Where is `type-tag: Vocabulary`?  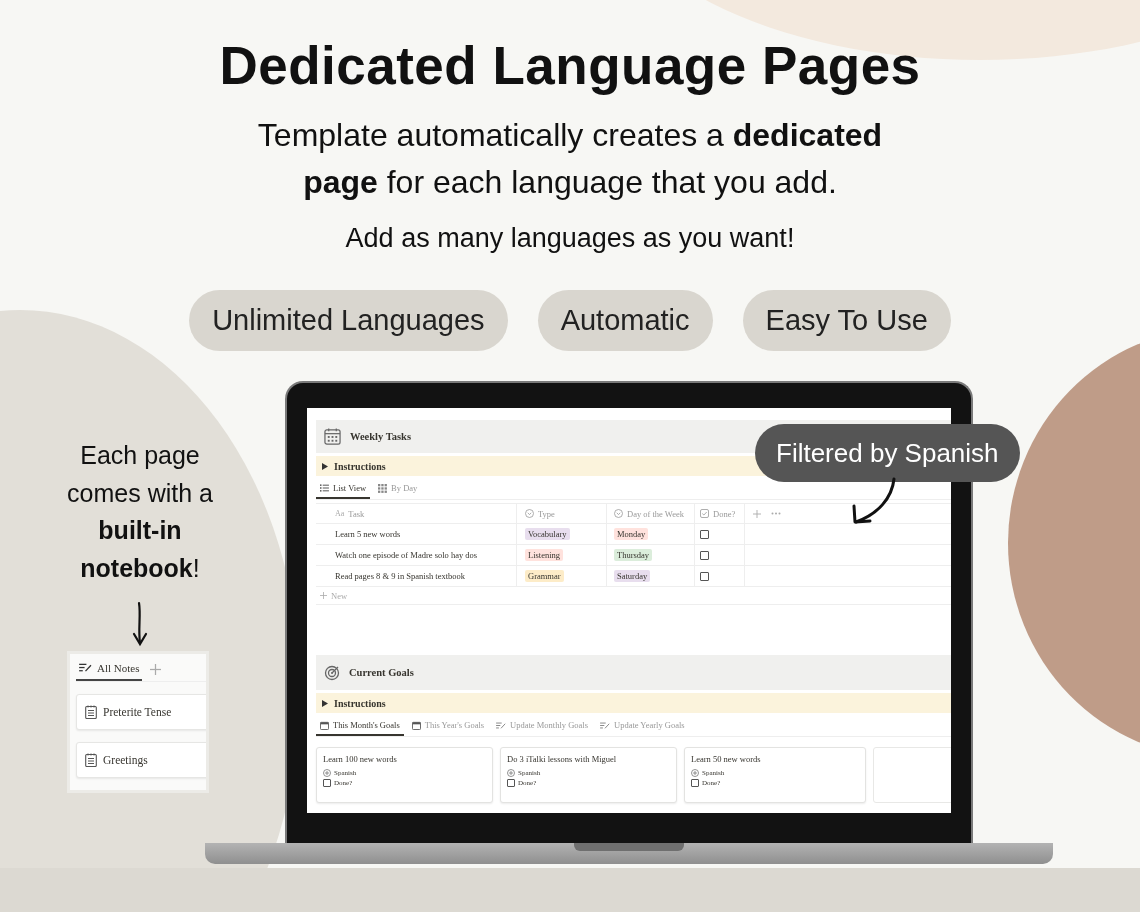
type-tag: Vocabulary is located at coordinates (547, 534).